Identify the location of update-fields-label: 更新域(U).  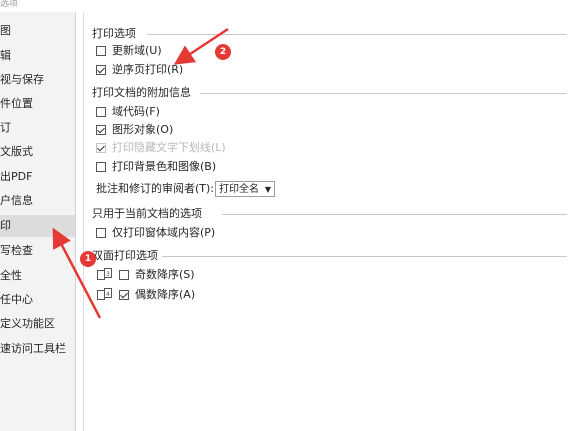
(137, 50).